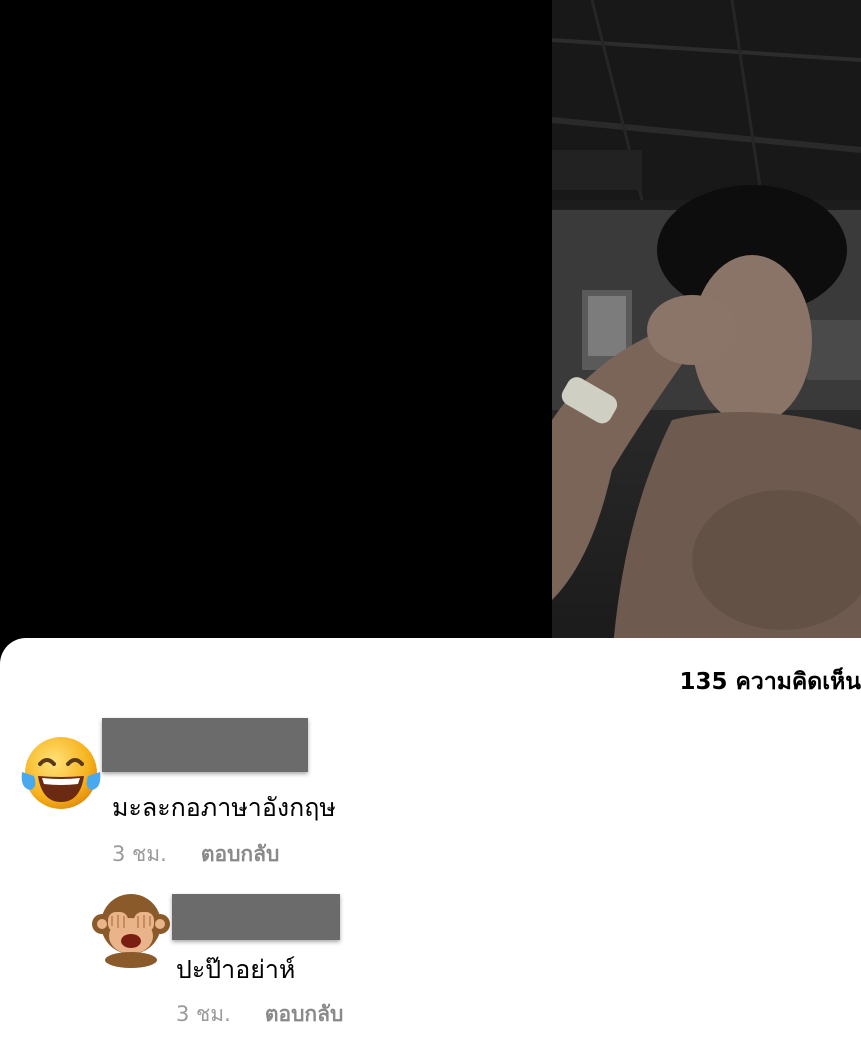 This screenshot has height=1050, width=861. What do you see at coordinates (236, 969) in the screenshot?
I see `comment-text: ปะป๊าอย่าห์` at bounding box center [236, 969].